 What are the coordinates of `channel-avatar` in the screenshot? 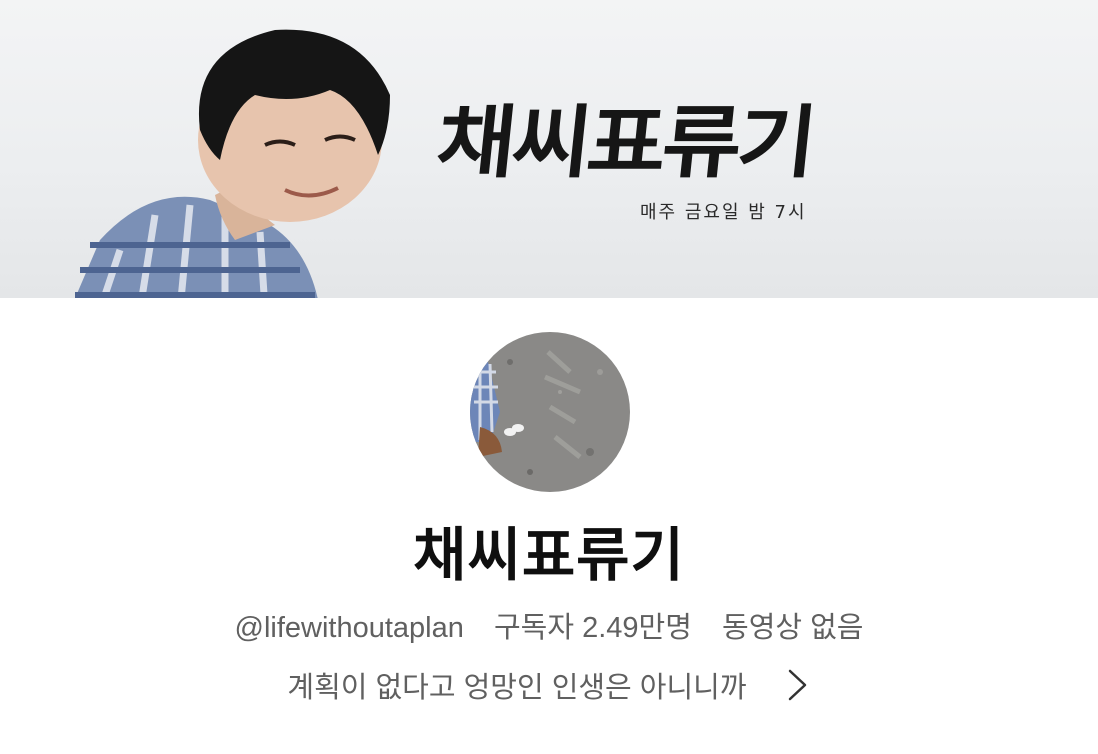 It's located at (550, 412).